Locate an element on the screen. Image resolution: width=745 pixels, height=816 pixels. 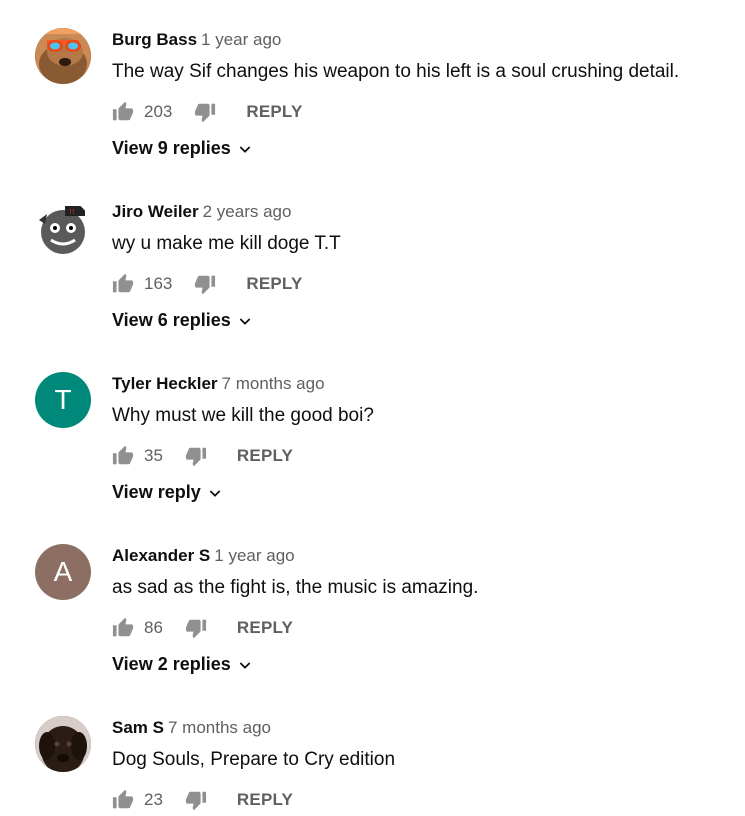
like-count: 35 is located at coordinates (153, 455).